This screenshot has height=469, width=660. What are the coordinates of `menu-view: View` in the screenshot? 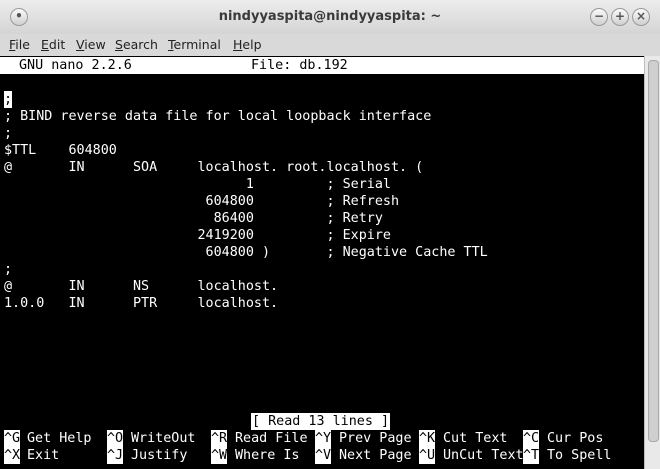 It's located at (91, 44).